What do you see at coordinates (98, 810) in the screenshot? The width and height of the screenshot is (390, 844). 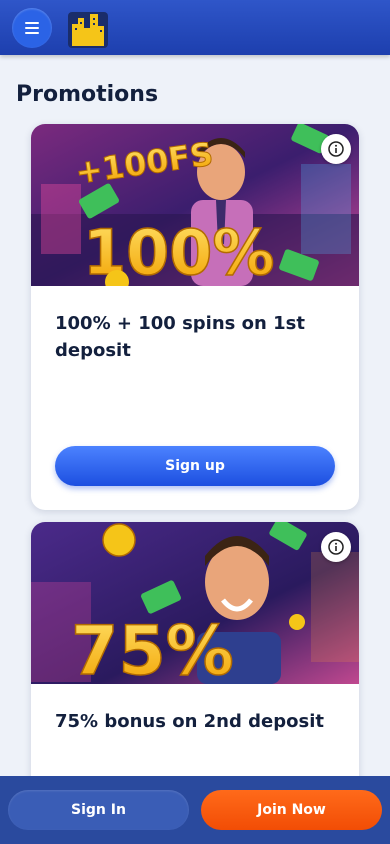 I see `sign-in-button: Sign In` at bounding box center [98, 810].